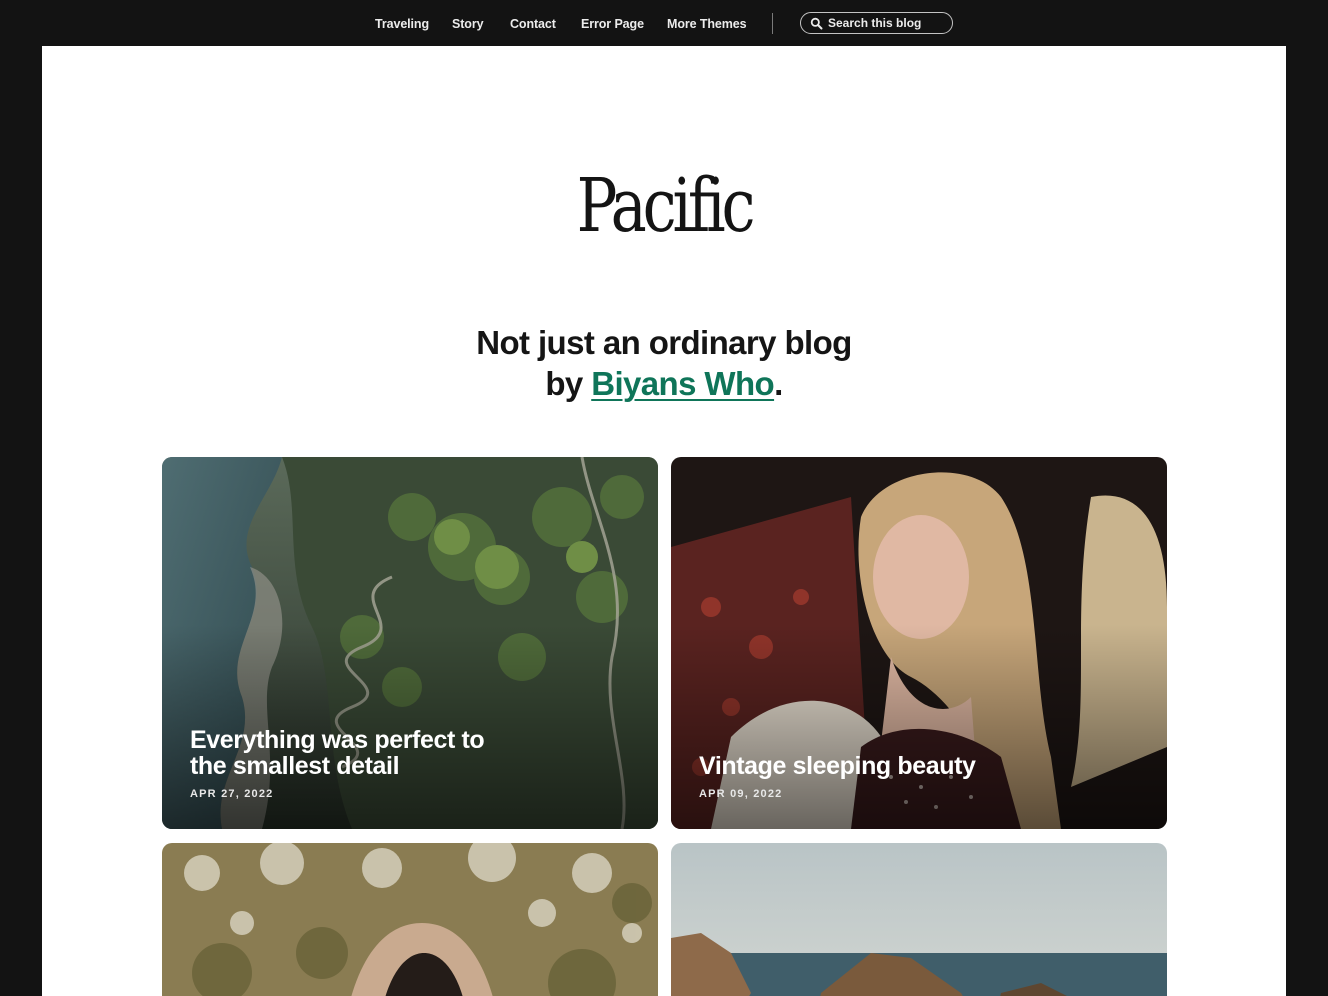 This screenshot has width=1328, height=996. I want to click on post-image-hood, so click(410, 919).